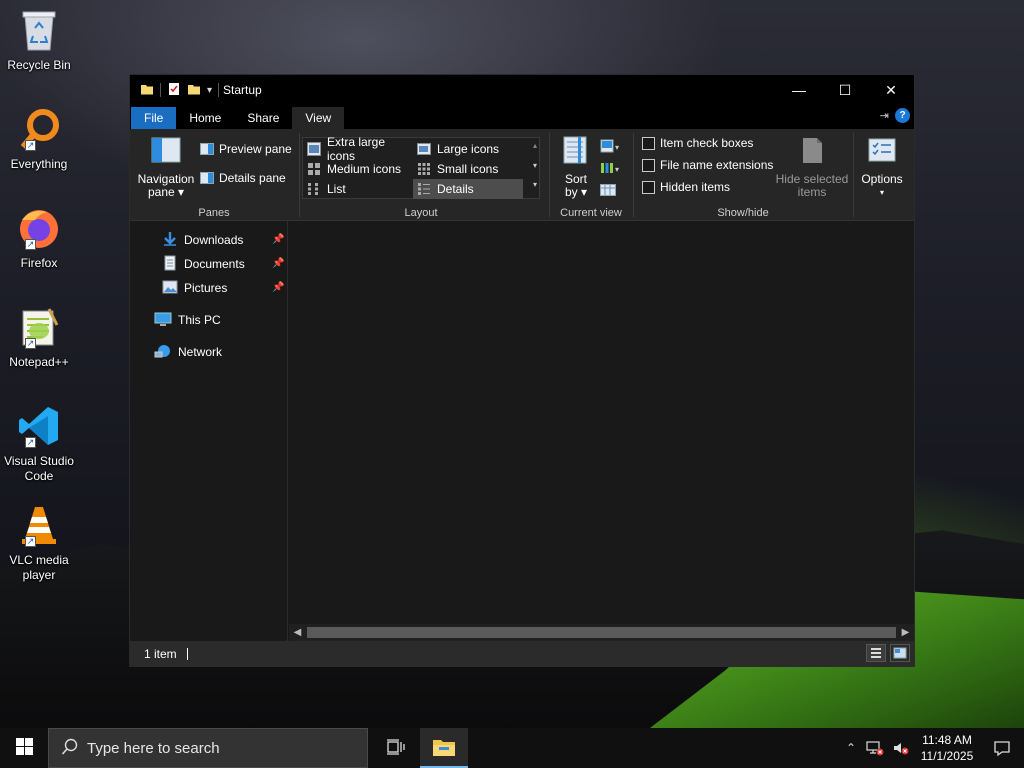 This screenshot has width=1024, height=768. I want to click on nav-item-downloads: Downloads, so click(202, 240).